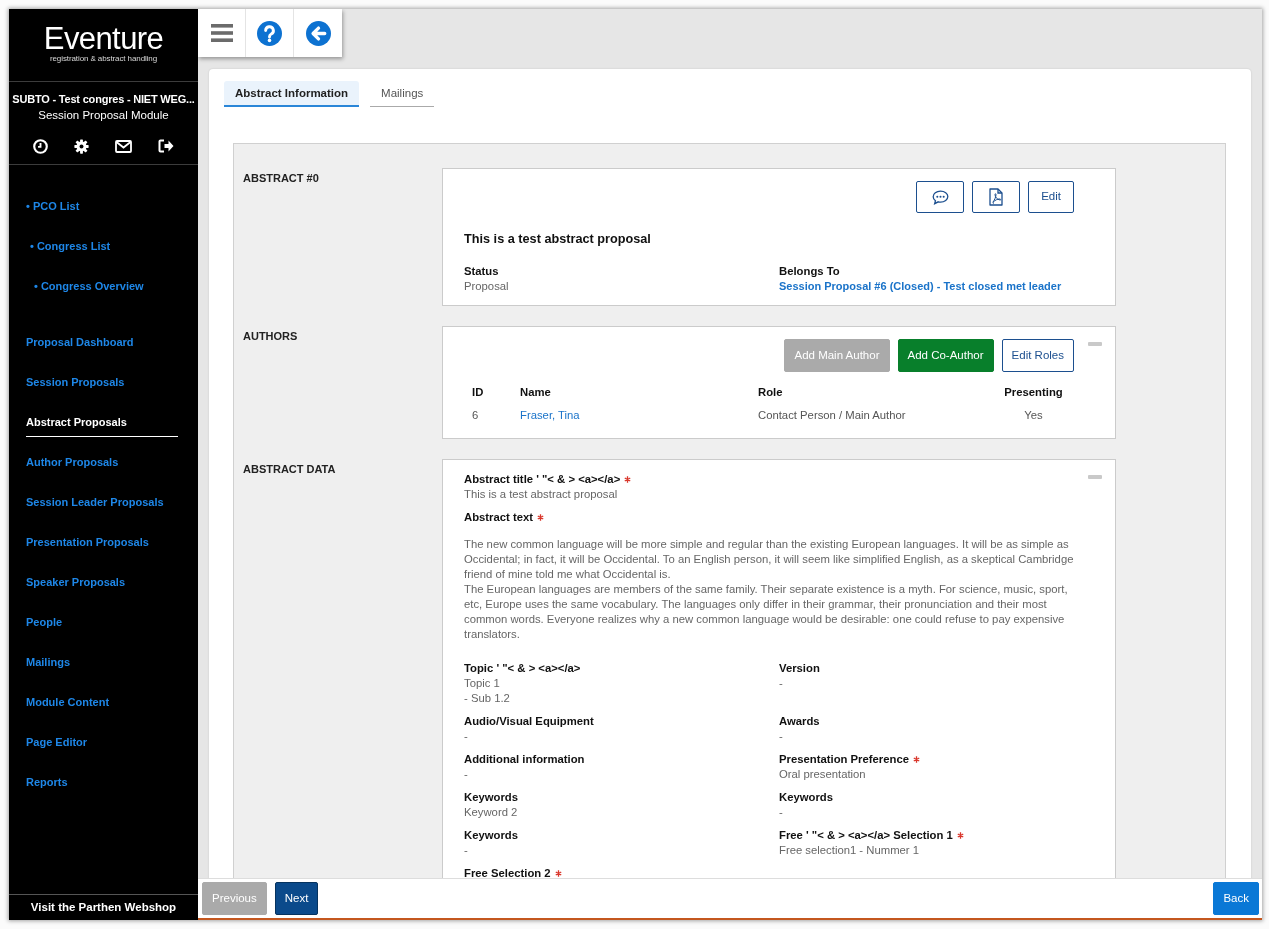  I want to click on field-value: Free selection1 - Nummer 1, so click(849, 850).